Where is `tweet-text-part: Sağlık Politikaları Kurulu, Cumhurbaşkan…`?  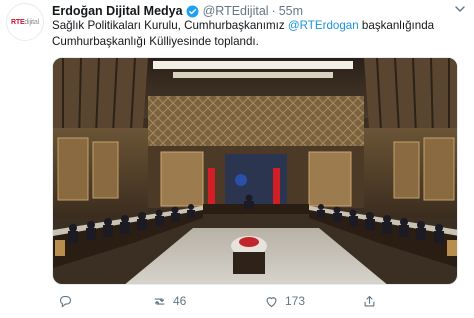 tweet-text-part: Sağlık Politikaları Kurulu, Cumhurbaşkan… is located at coordinates (170, 25).